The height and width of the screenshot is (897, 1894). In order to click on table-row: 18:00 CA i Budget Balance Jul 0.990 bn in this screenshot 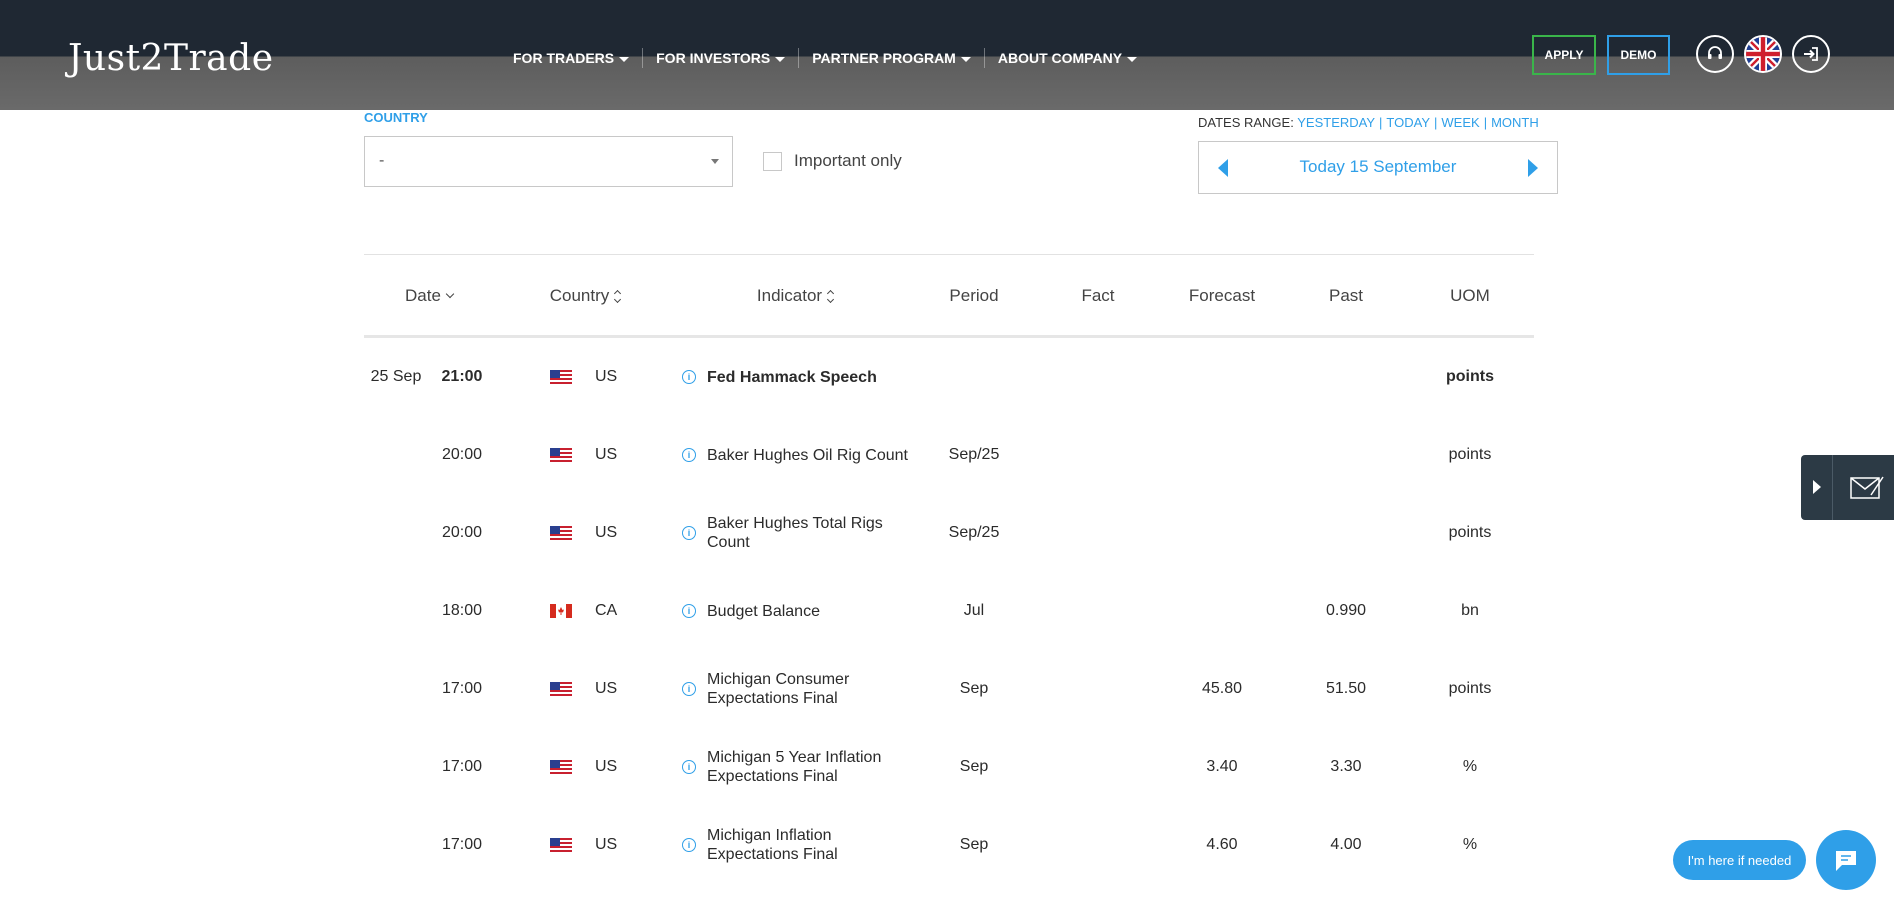, I will do `click(949, 611)`.